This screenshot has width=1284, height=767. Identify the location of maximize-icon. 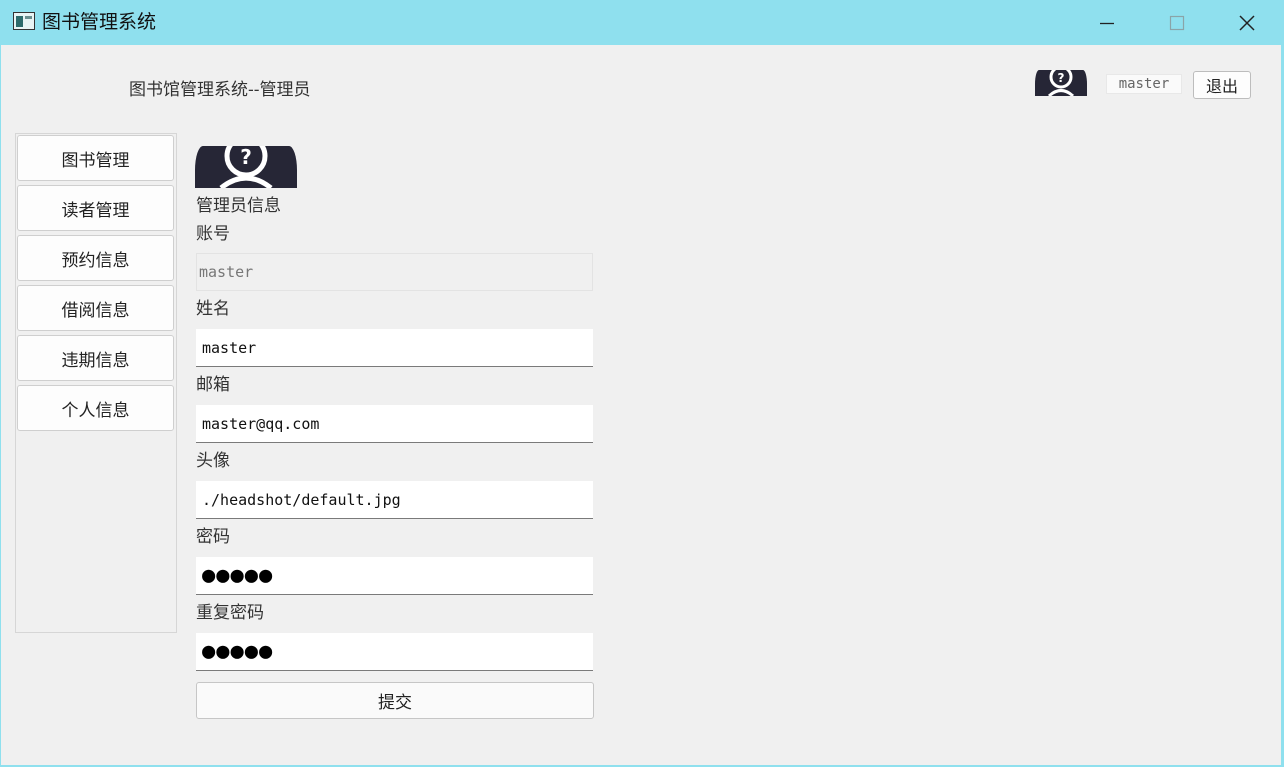
(1177, 22).